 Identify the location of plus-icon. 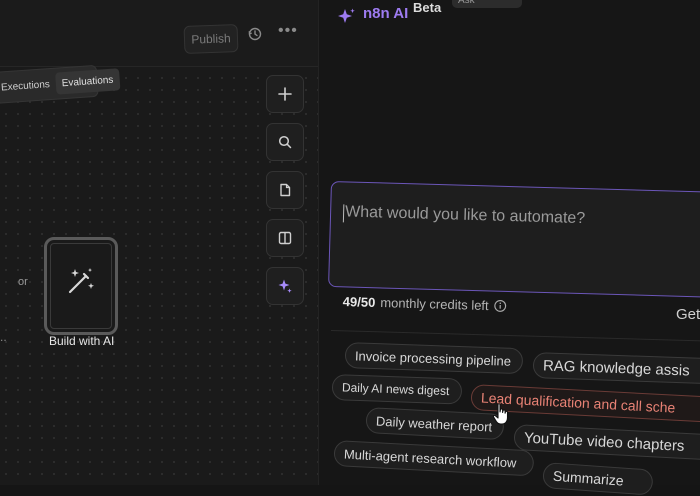
(285, 94).